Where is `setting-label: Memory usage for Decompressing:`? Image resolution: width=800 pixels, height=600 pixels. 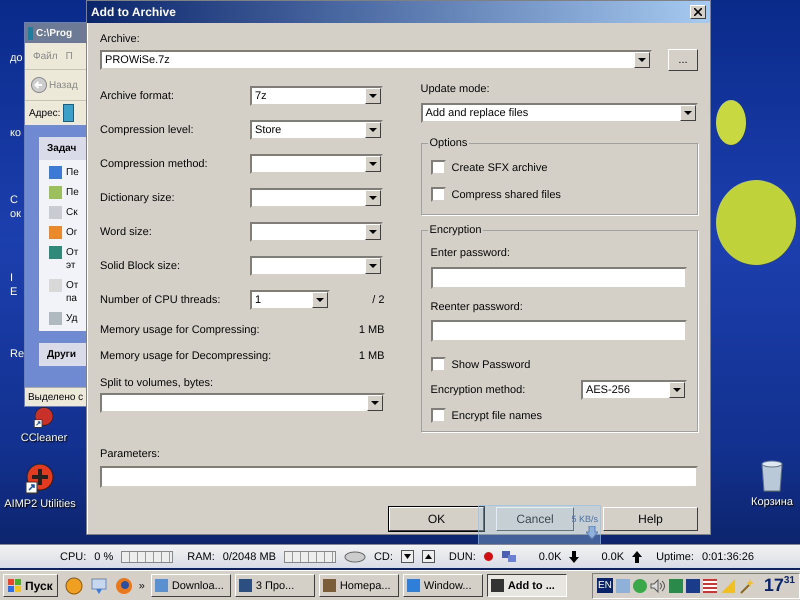
setting-label: Memory usage for Decompressing: is located at coordinates (186, 356).